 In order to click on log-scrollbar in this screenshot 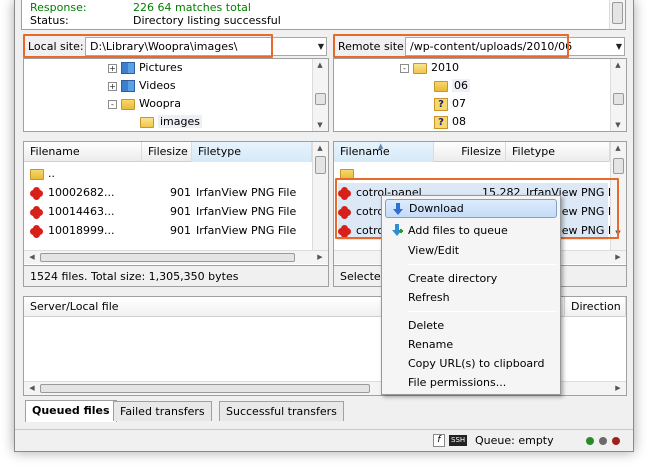, I will do `click(617, 14)`.